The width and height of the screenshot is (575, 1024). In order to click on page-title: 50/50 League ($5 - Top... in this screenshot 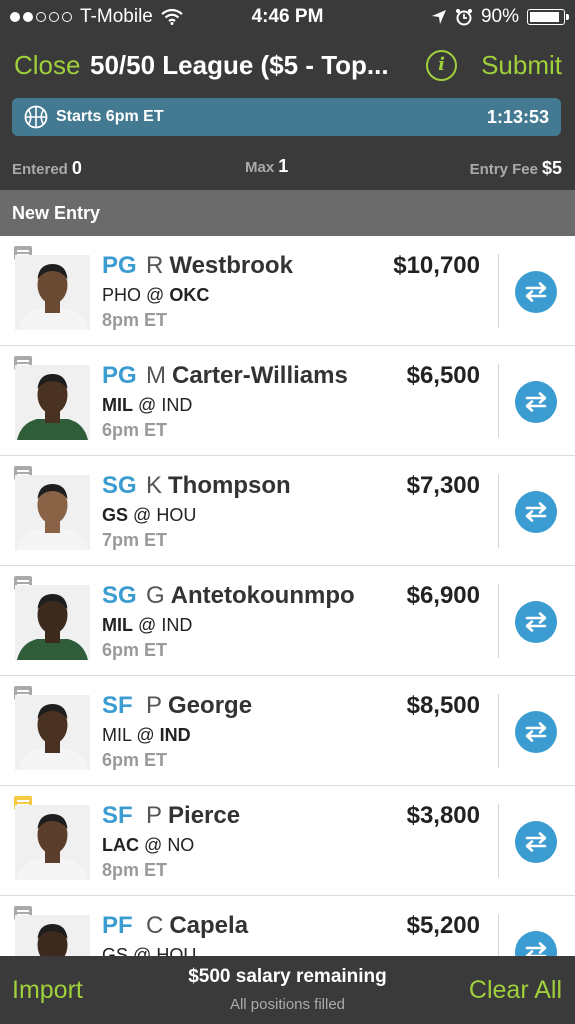, I will do `click(239, 65)`.